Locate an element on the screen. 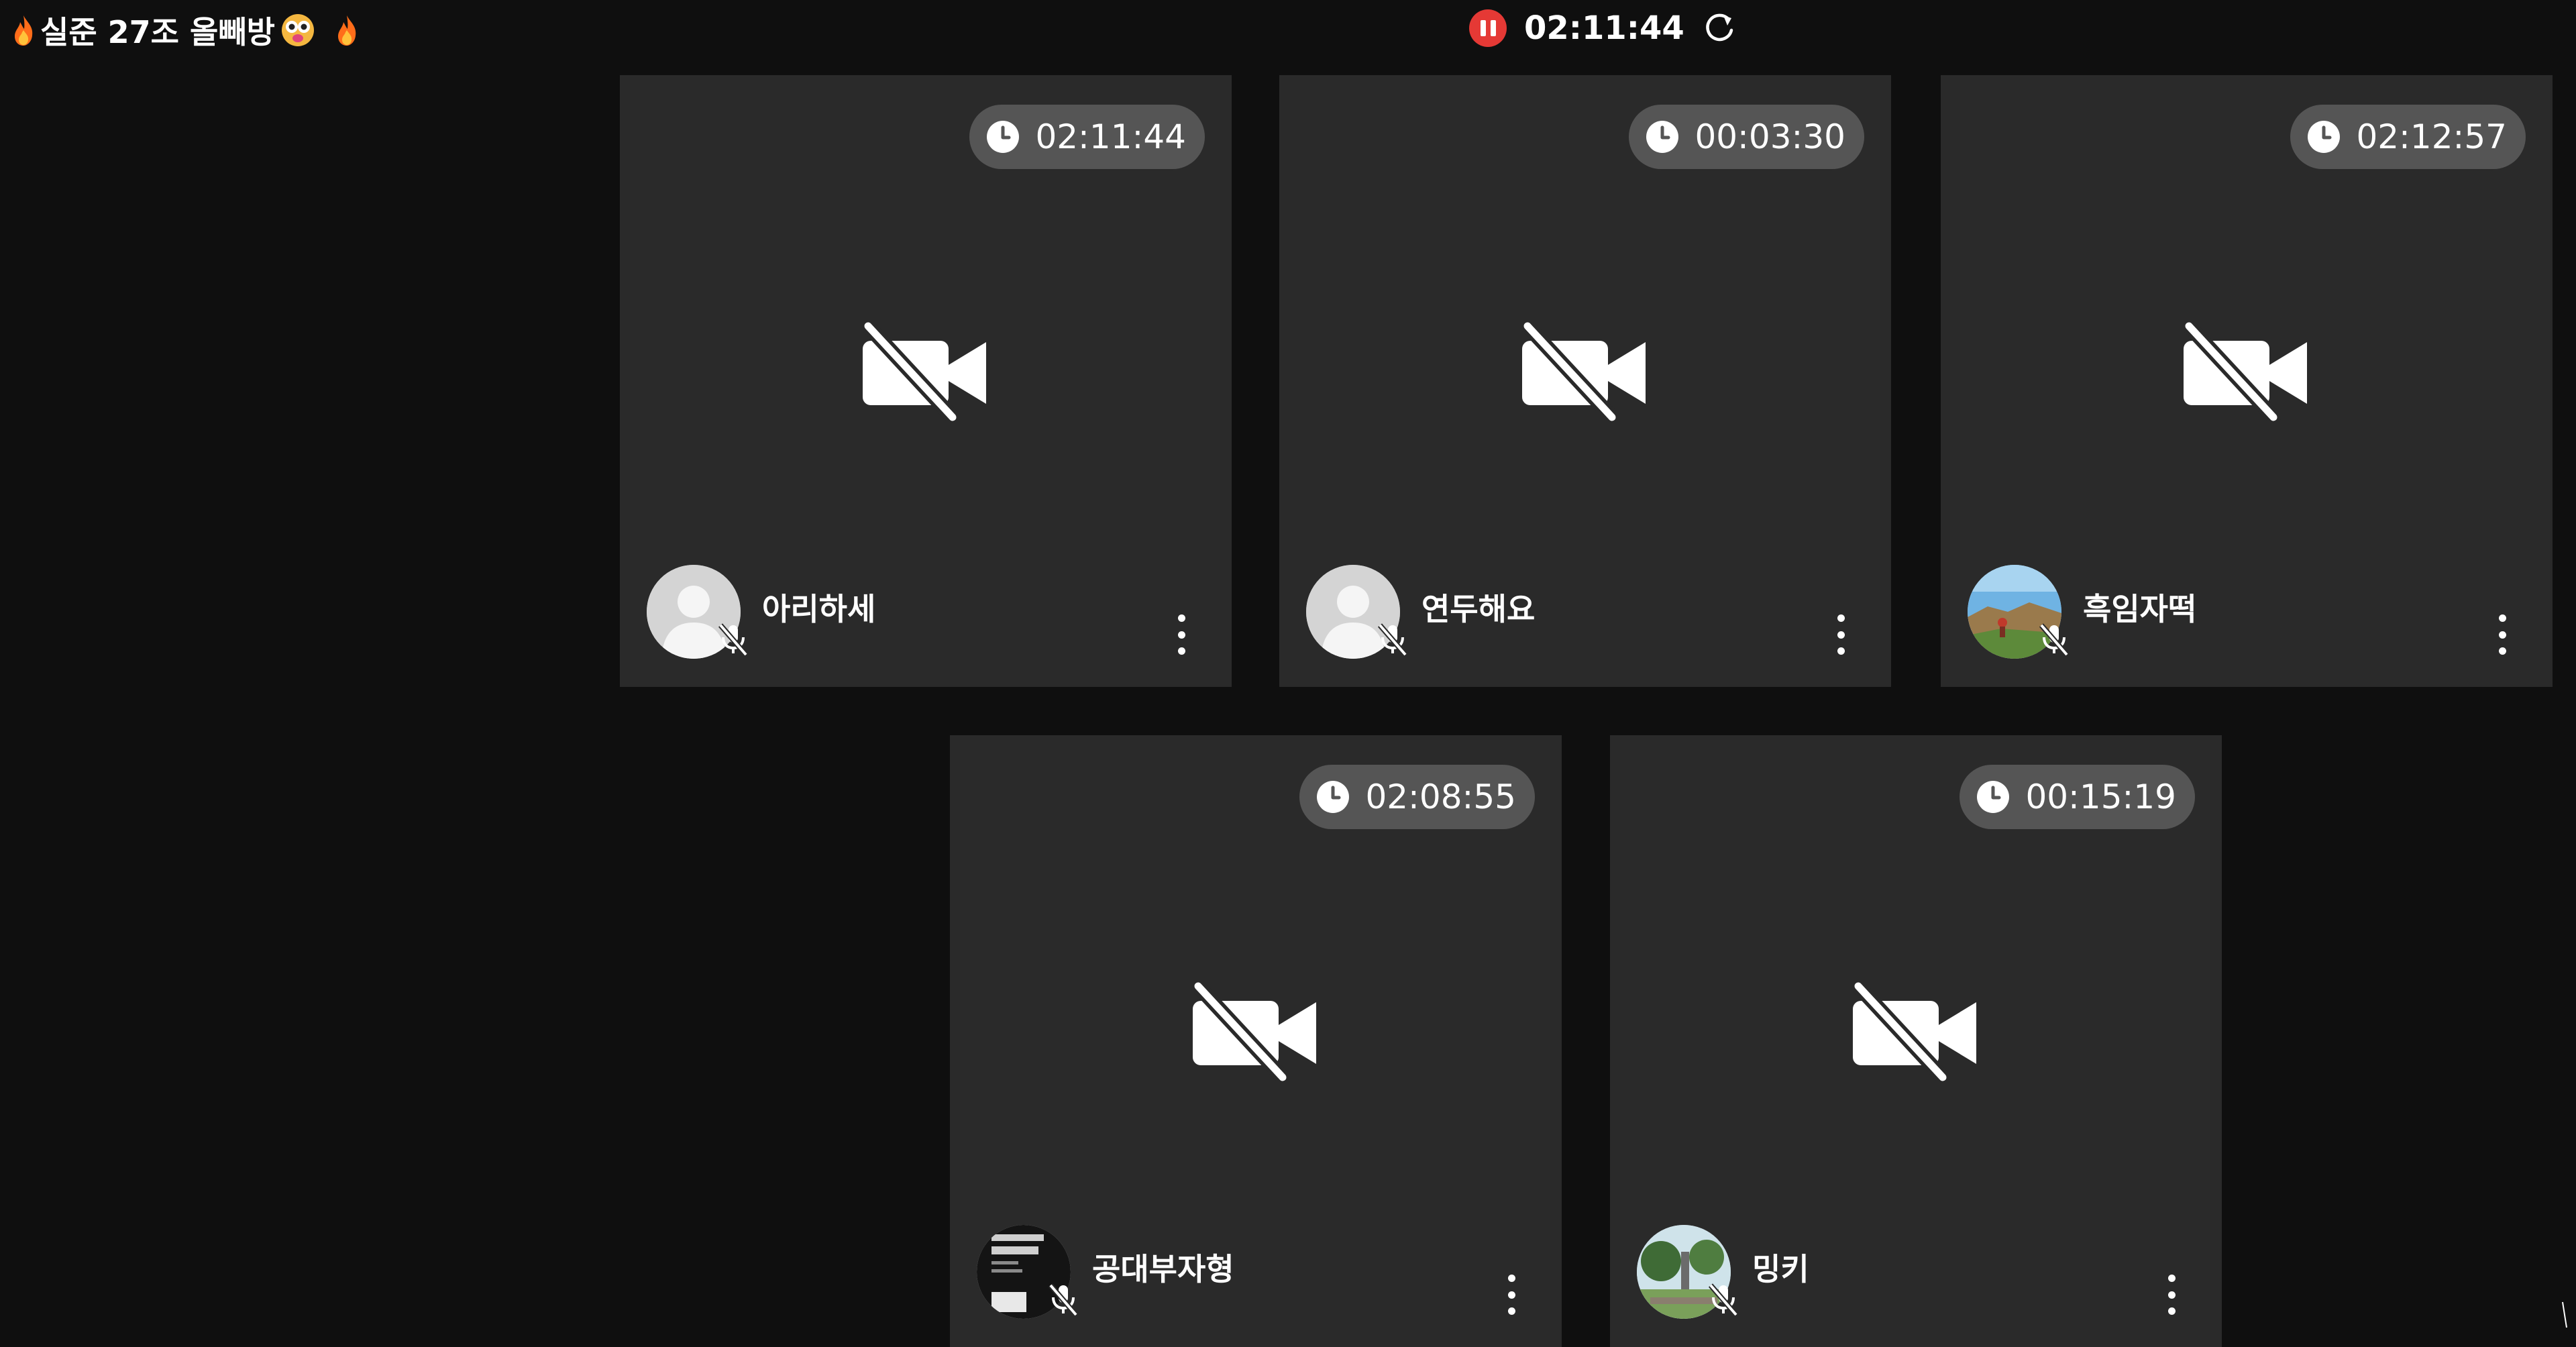  session-timer: 02:11:44 is located at coordinates (1604, 28).